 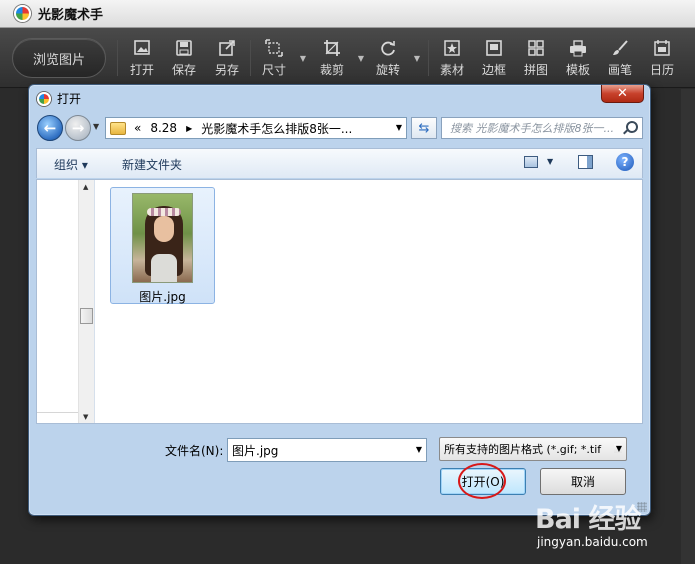 I want to click on printer-icon, so click(x=578, y=48).